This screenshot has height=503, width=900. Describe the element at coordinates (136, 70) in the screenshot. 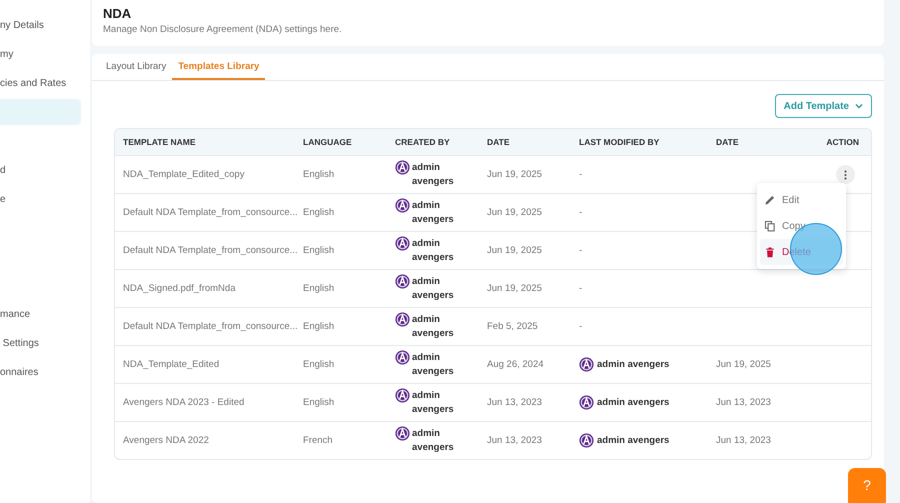

I see `tab: Layout Library` at that location.